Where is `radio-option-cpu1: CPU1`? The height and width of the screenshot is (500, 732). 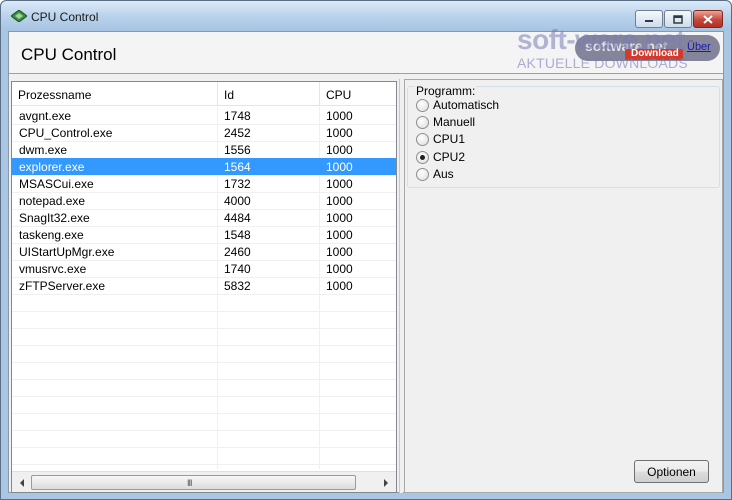
radio-option-cpu1: CPU1 is located at coordinates (440, 139).